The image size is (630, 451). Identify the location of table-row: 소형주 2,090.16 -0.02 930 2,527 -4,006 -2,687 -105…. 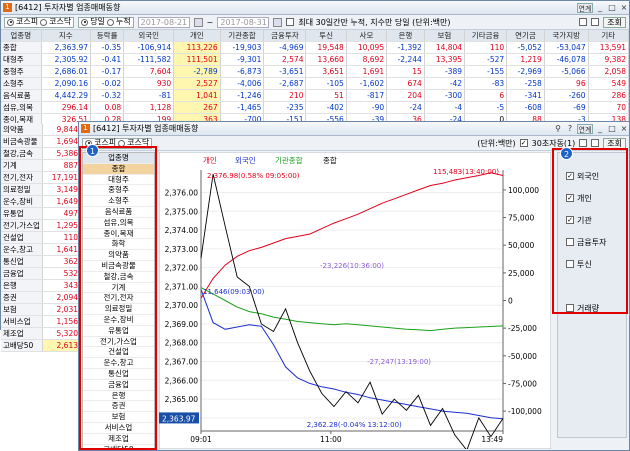
(315, 83).